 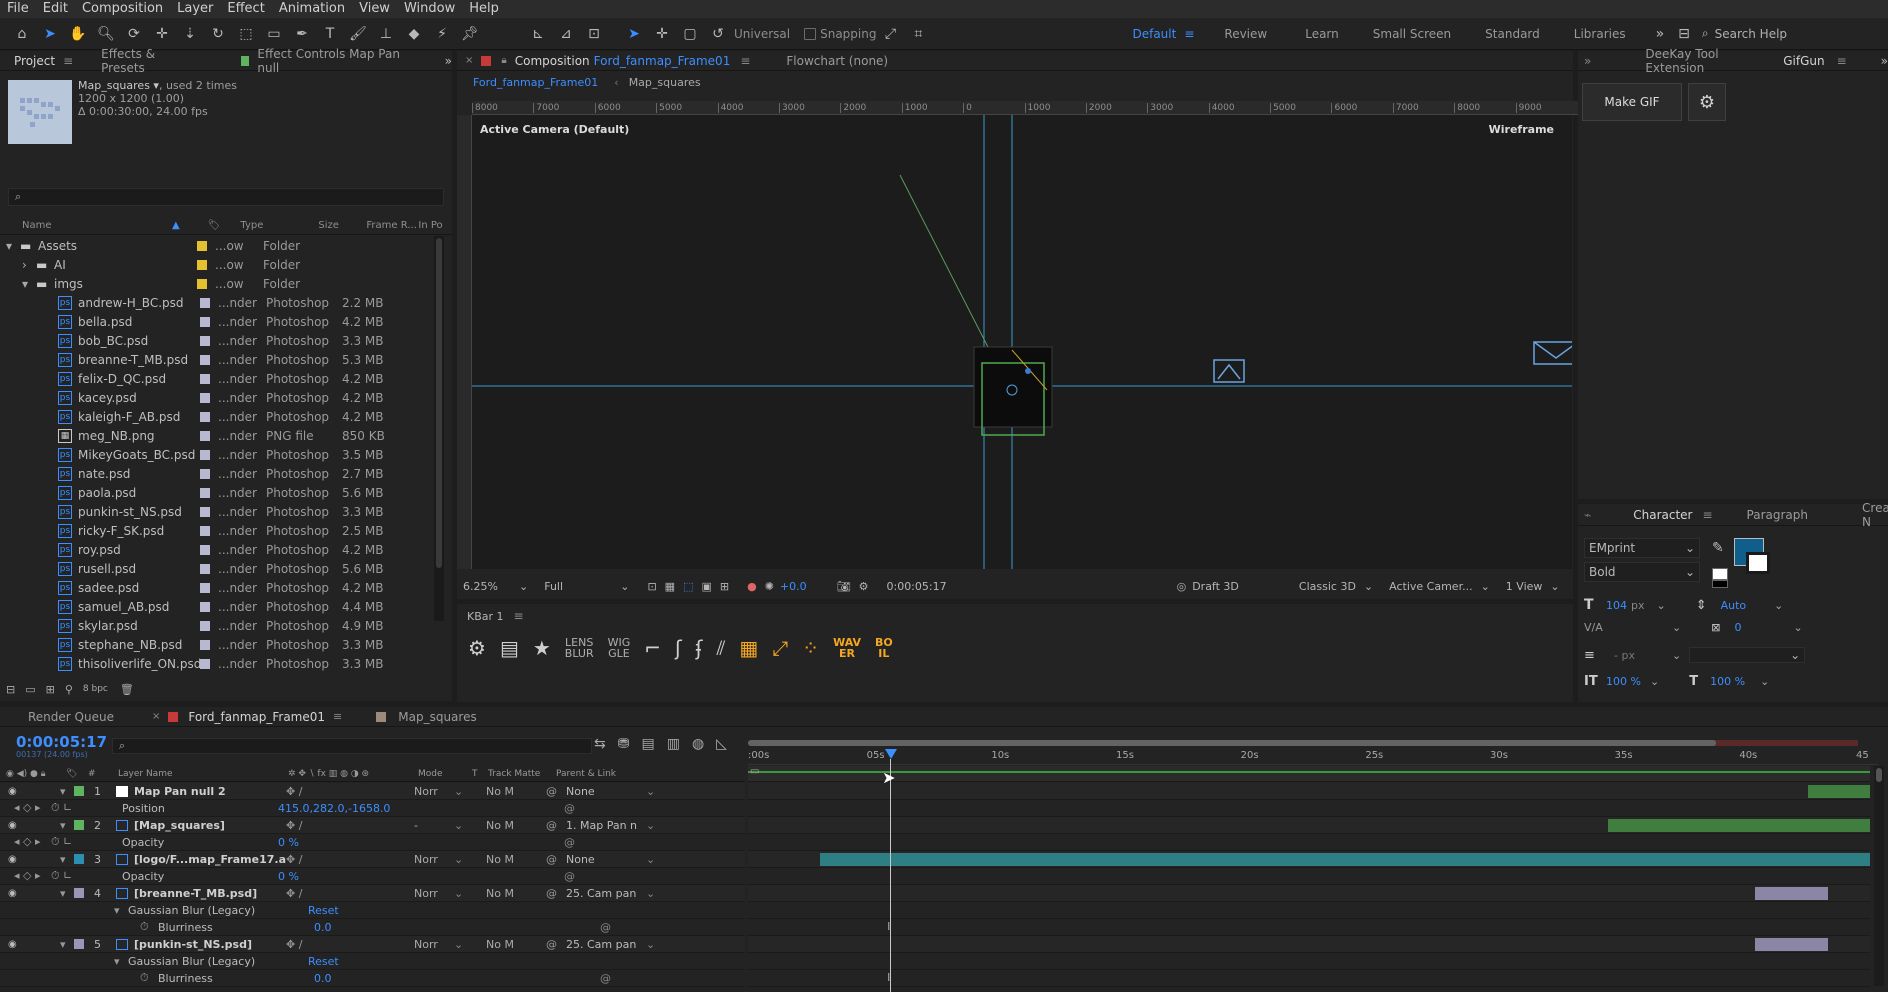 What do you see at coordinates (1737, 627) in the screenshot?
I see `tracking-value: 0` at bounding box center [1737, 627].